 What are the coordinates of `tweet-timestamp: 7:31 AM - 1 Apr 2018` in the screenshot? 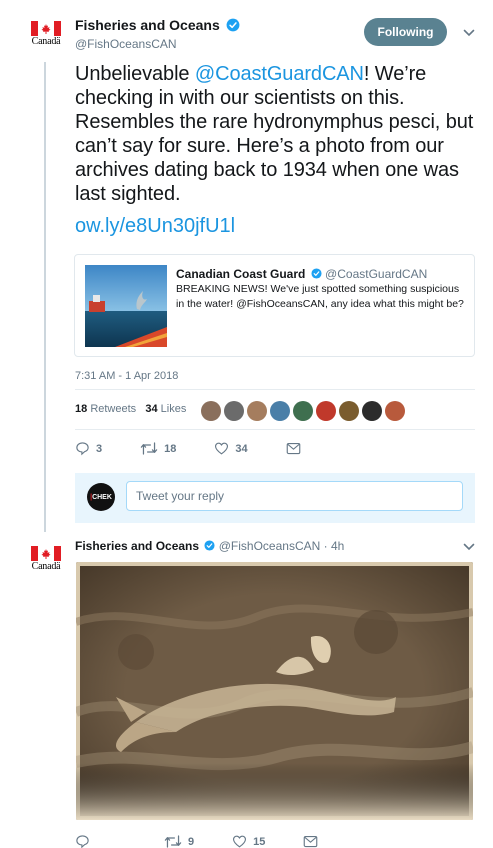 It's located at (126, 376).